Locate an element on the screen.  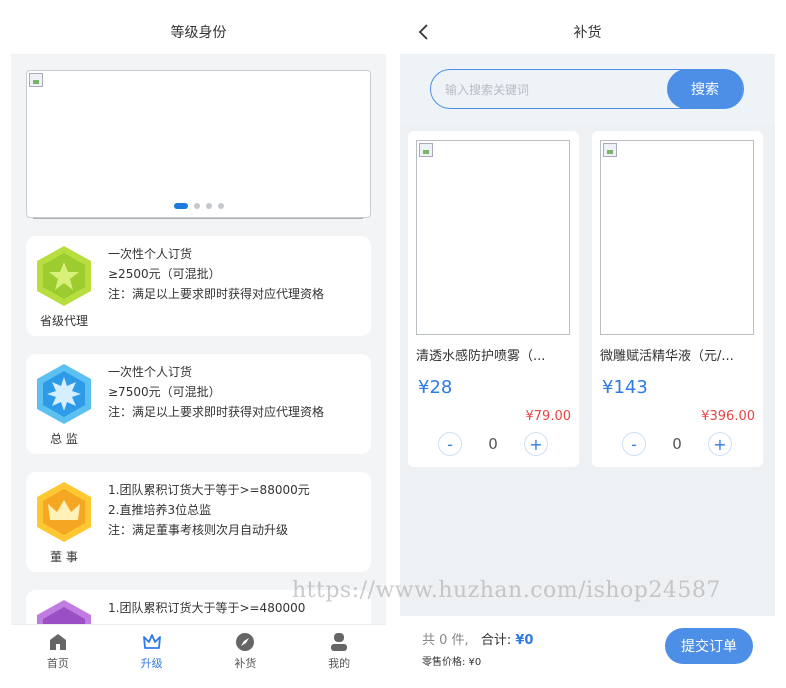
cart-item-count: 共 0 件, is located at coordinates (445, 640).